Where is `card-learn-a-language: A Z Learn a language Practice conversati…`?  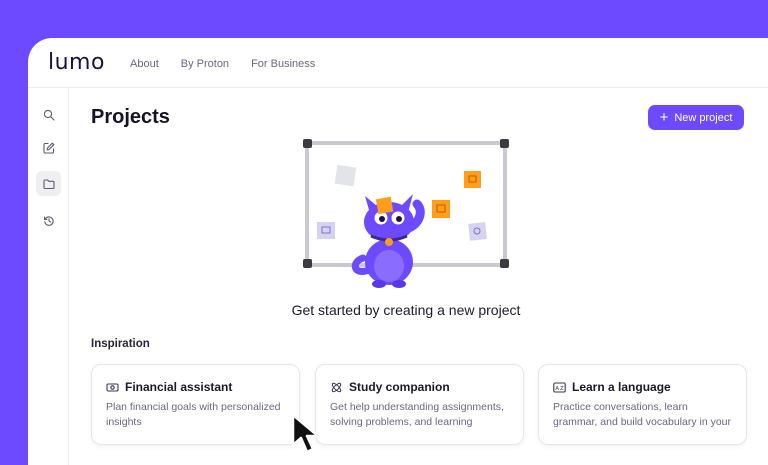
card-learn-a-language: A Z Learn a language Practice conversati… is located at coordinates (642, 404).